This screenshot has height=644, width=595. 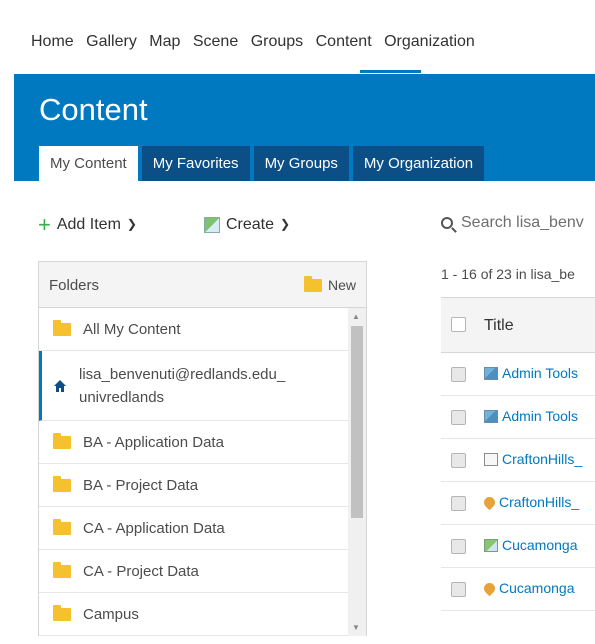 I want to click on folder-label: All My Content, so click(x=132, y=329).